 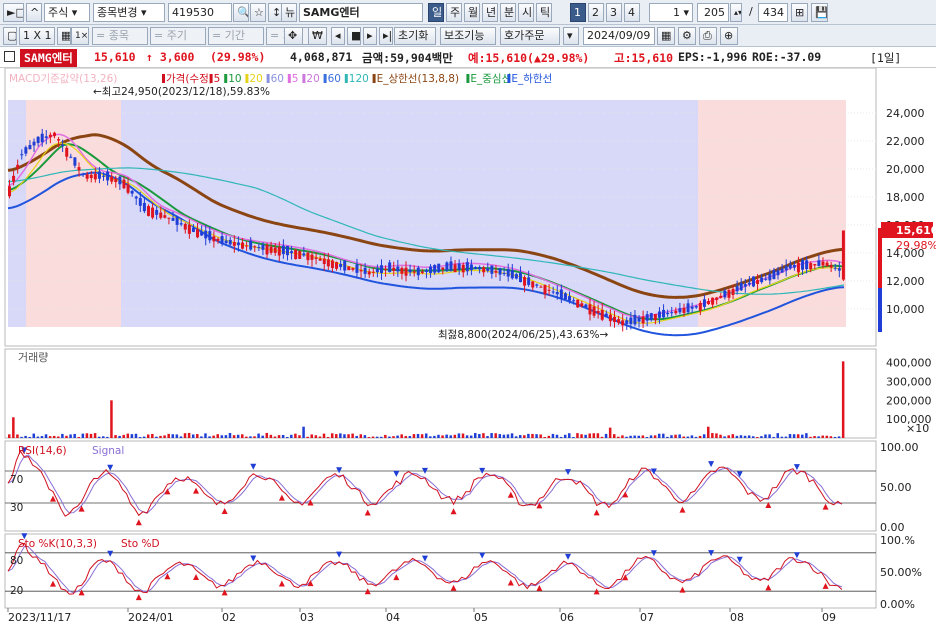 What do you see at coordinates (37, 36) in the screenshot?
I see `layout-button: 1 X 1` at bounding box center [37, 36].